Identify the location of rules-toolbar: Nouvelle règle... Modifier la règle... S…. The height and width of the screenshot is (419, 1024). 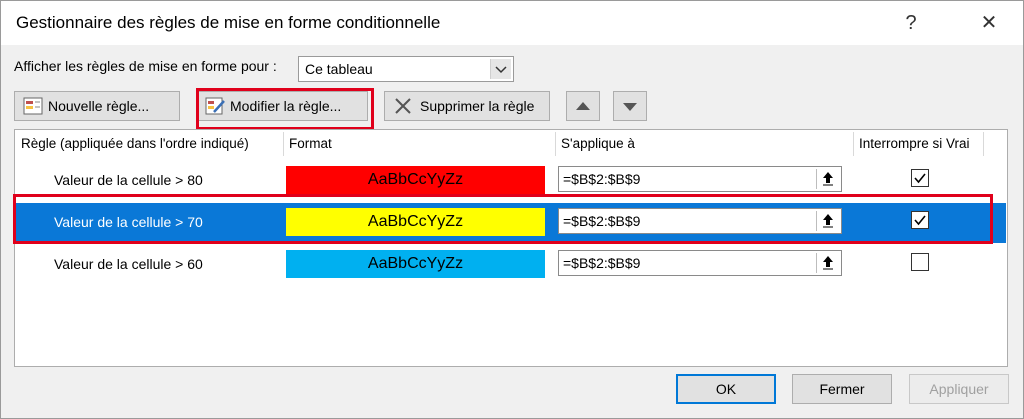
(511, 108).